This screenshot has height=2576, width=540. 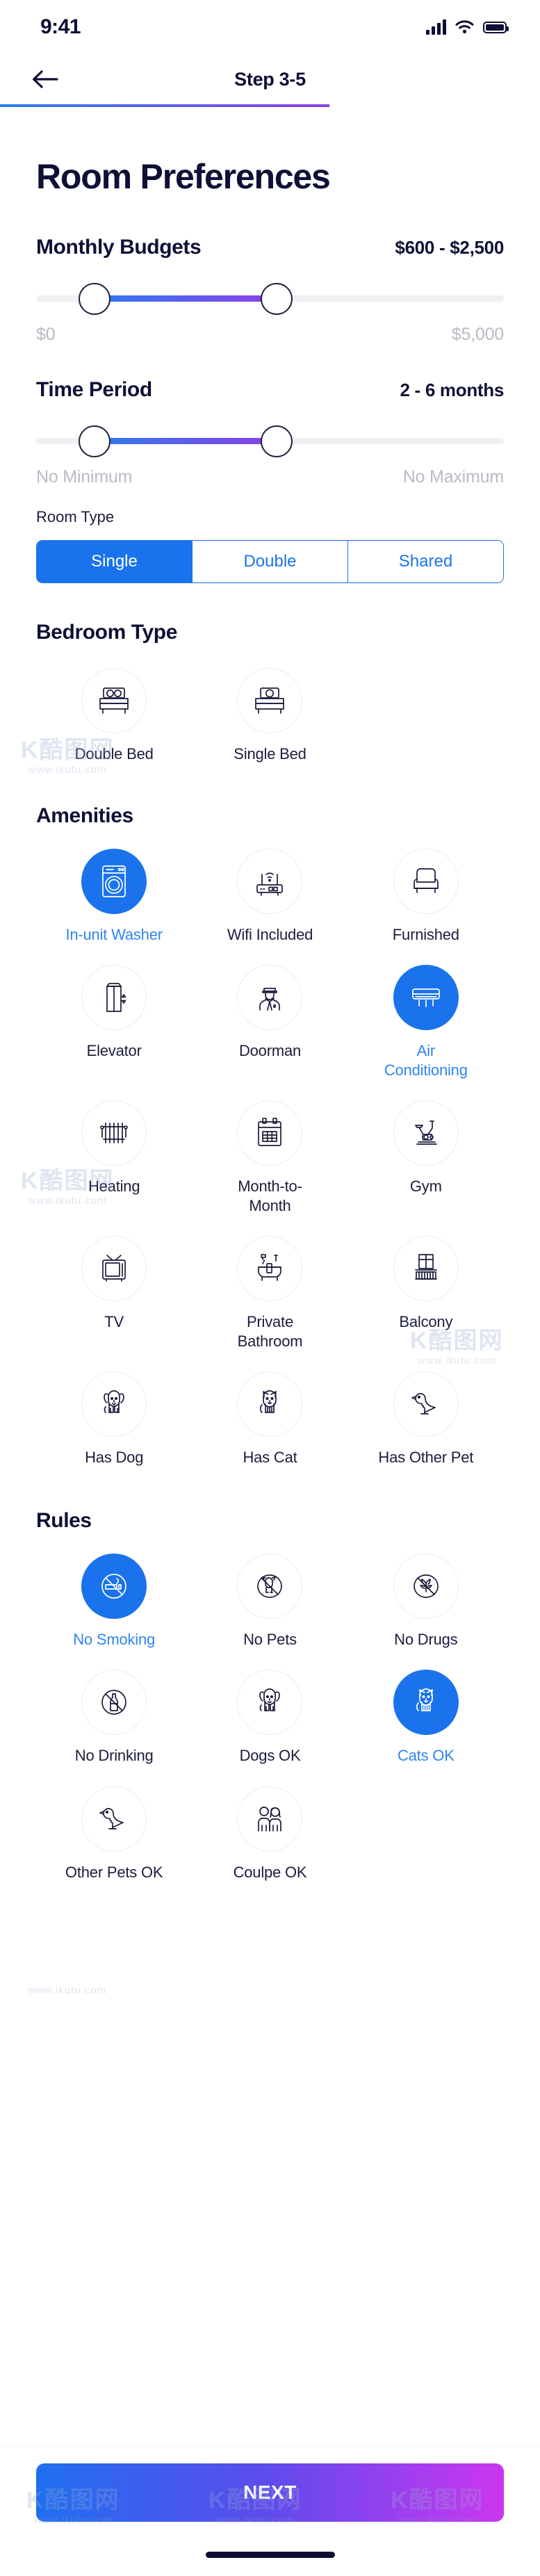 What do you see at coordinates (426, 881) in the screenshot?
I see `armchair-icon` at bounding box center [426, 881].